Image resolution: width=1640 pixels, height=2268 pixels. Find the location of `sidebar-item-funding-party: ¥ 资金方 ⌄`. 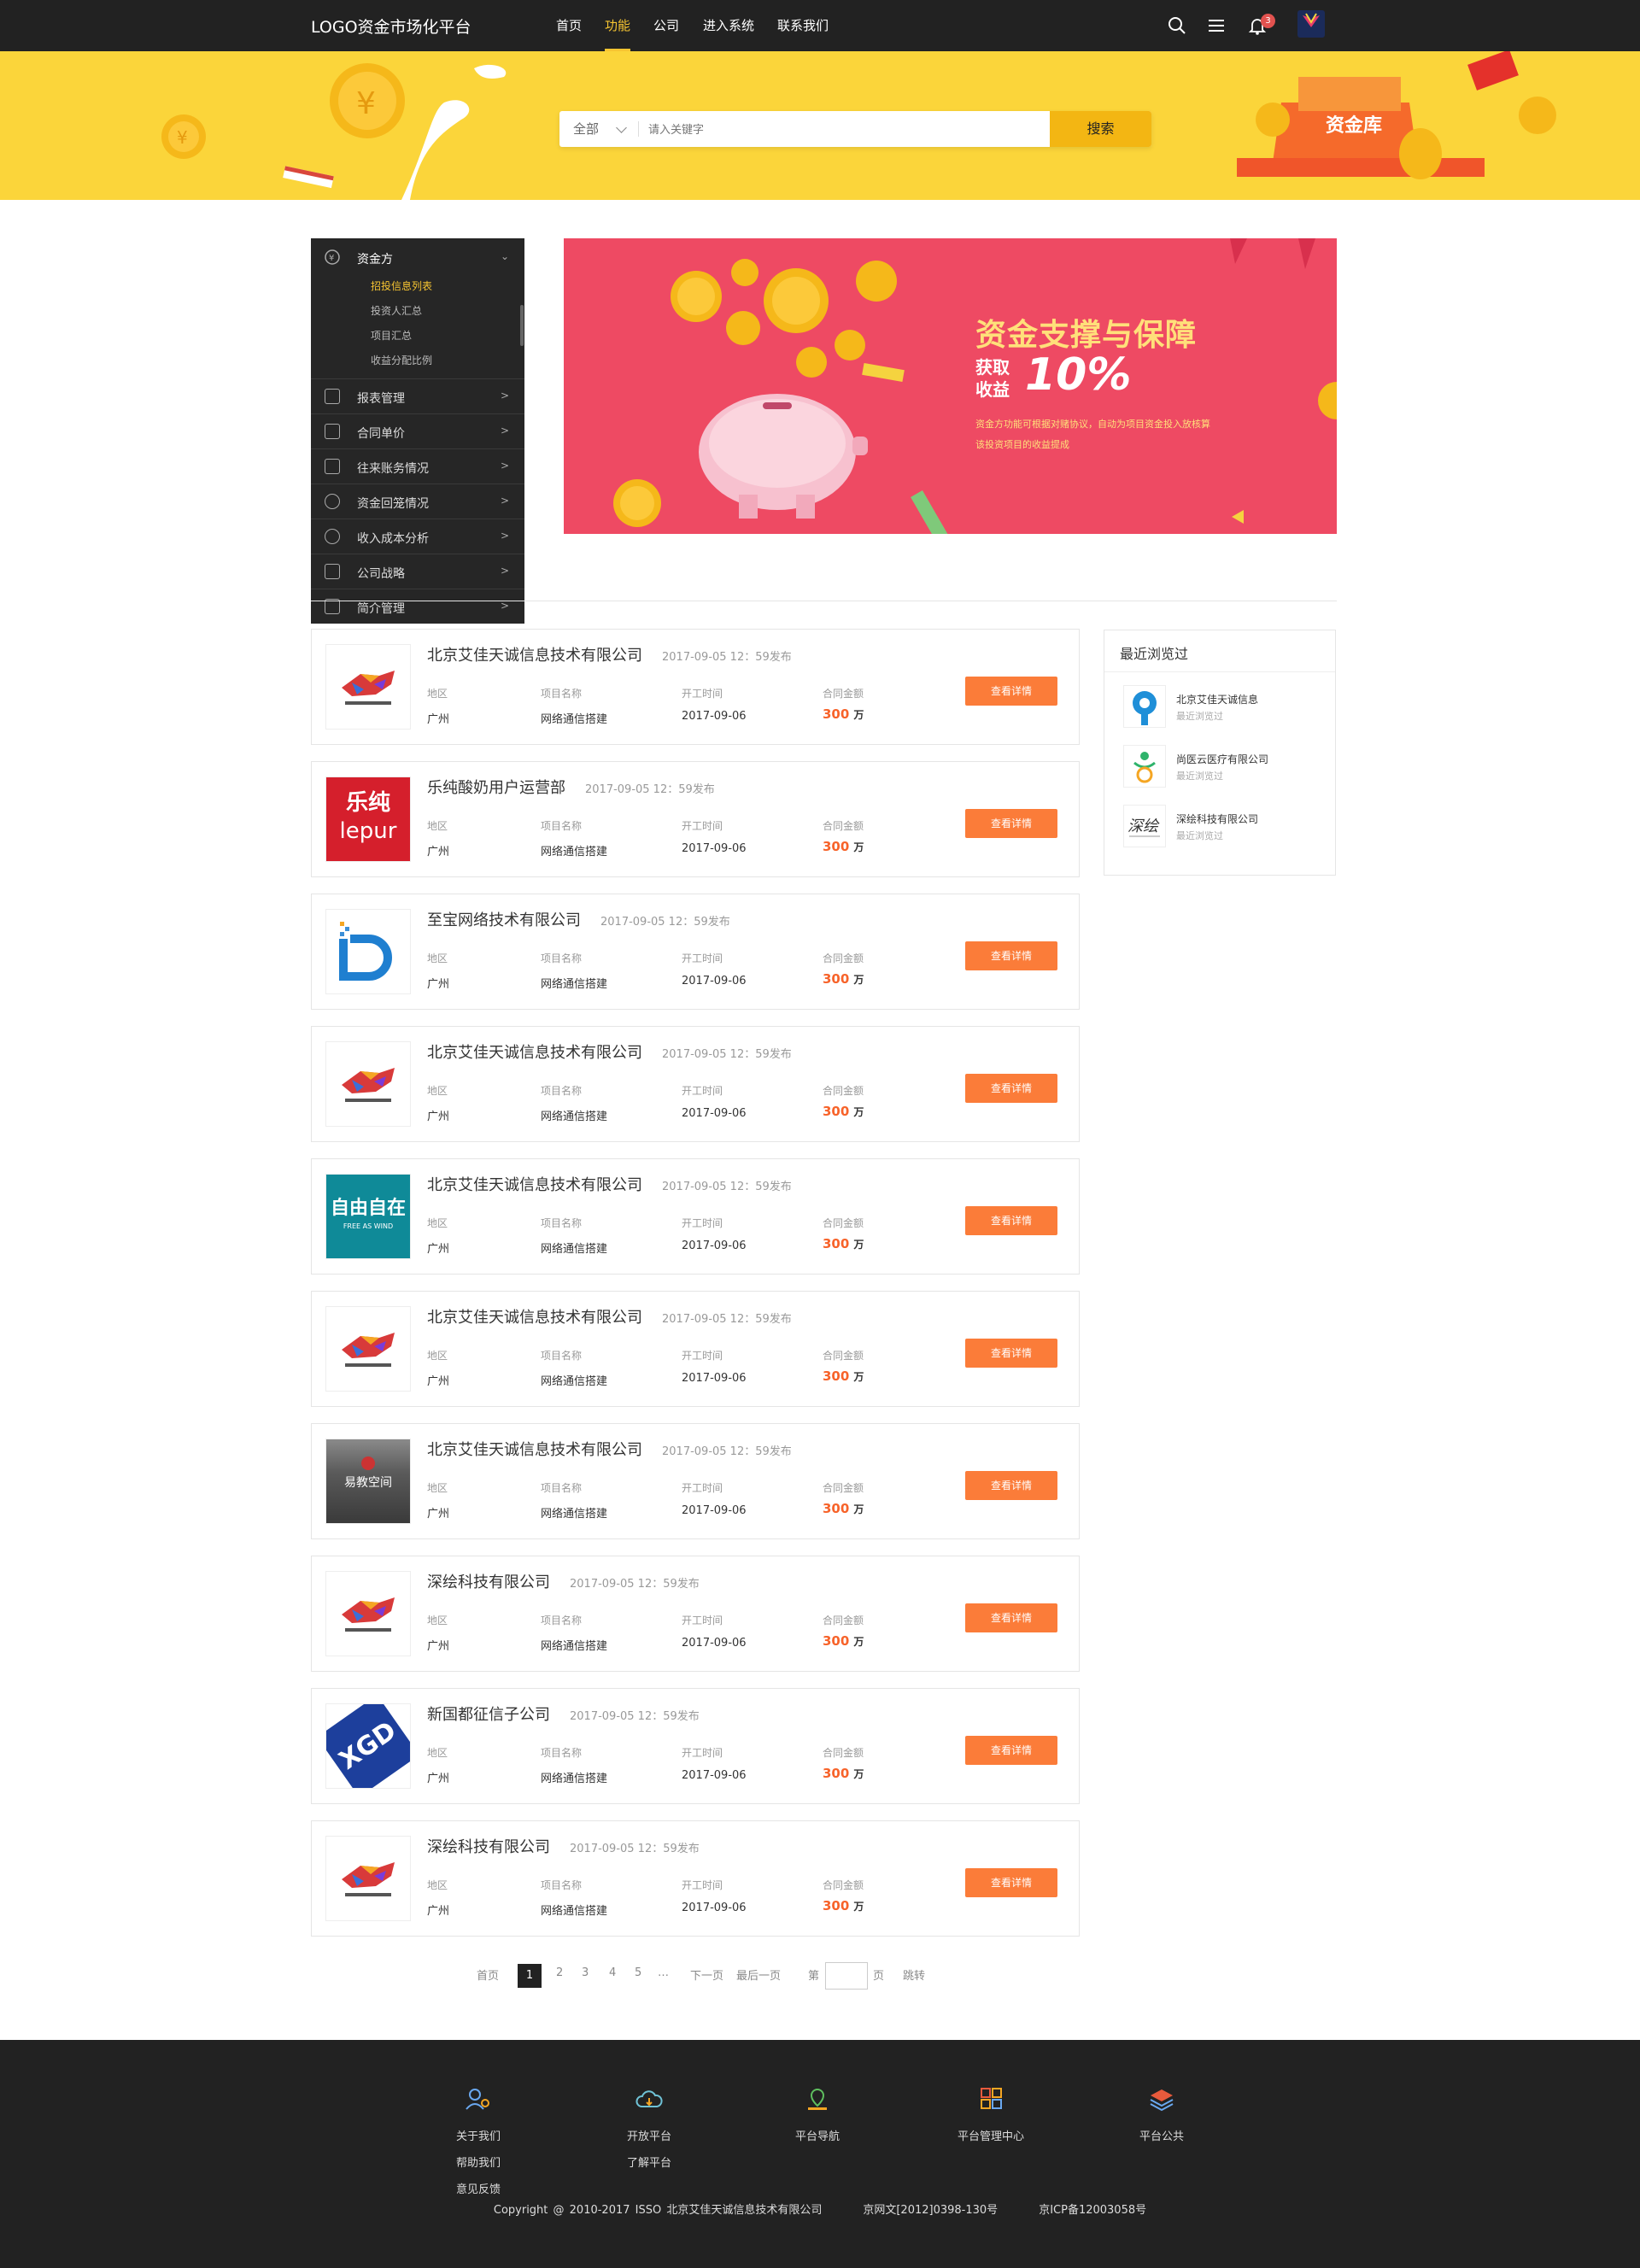

sidebar-item-funding-party: ¥ 资金方 ⌄ is located at coordinates (417, 256).